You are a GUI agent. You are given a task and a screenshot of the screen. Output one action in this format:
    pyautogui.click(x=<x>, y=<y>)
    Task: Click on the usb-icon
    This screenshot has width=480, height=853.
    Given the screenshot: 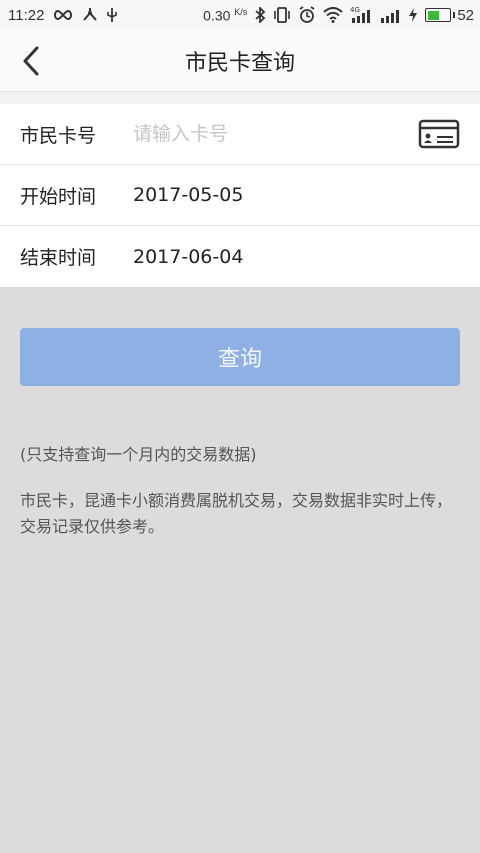 What is the action you would take?
    pyautogui.click(x=112, y=15)
    